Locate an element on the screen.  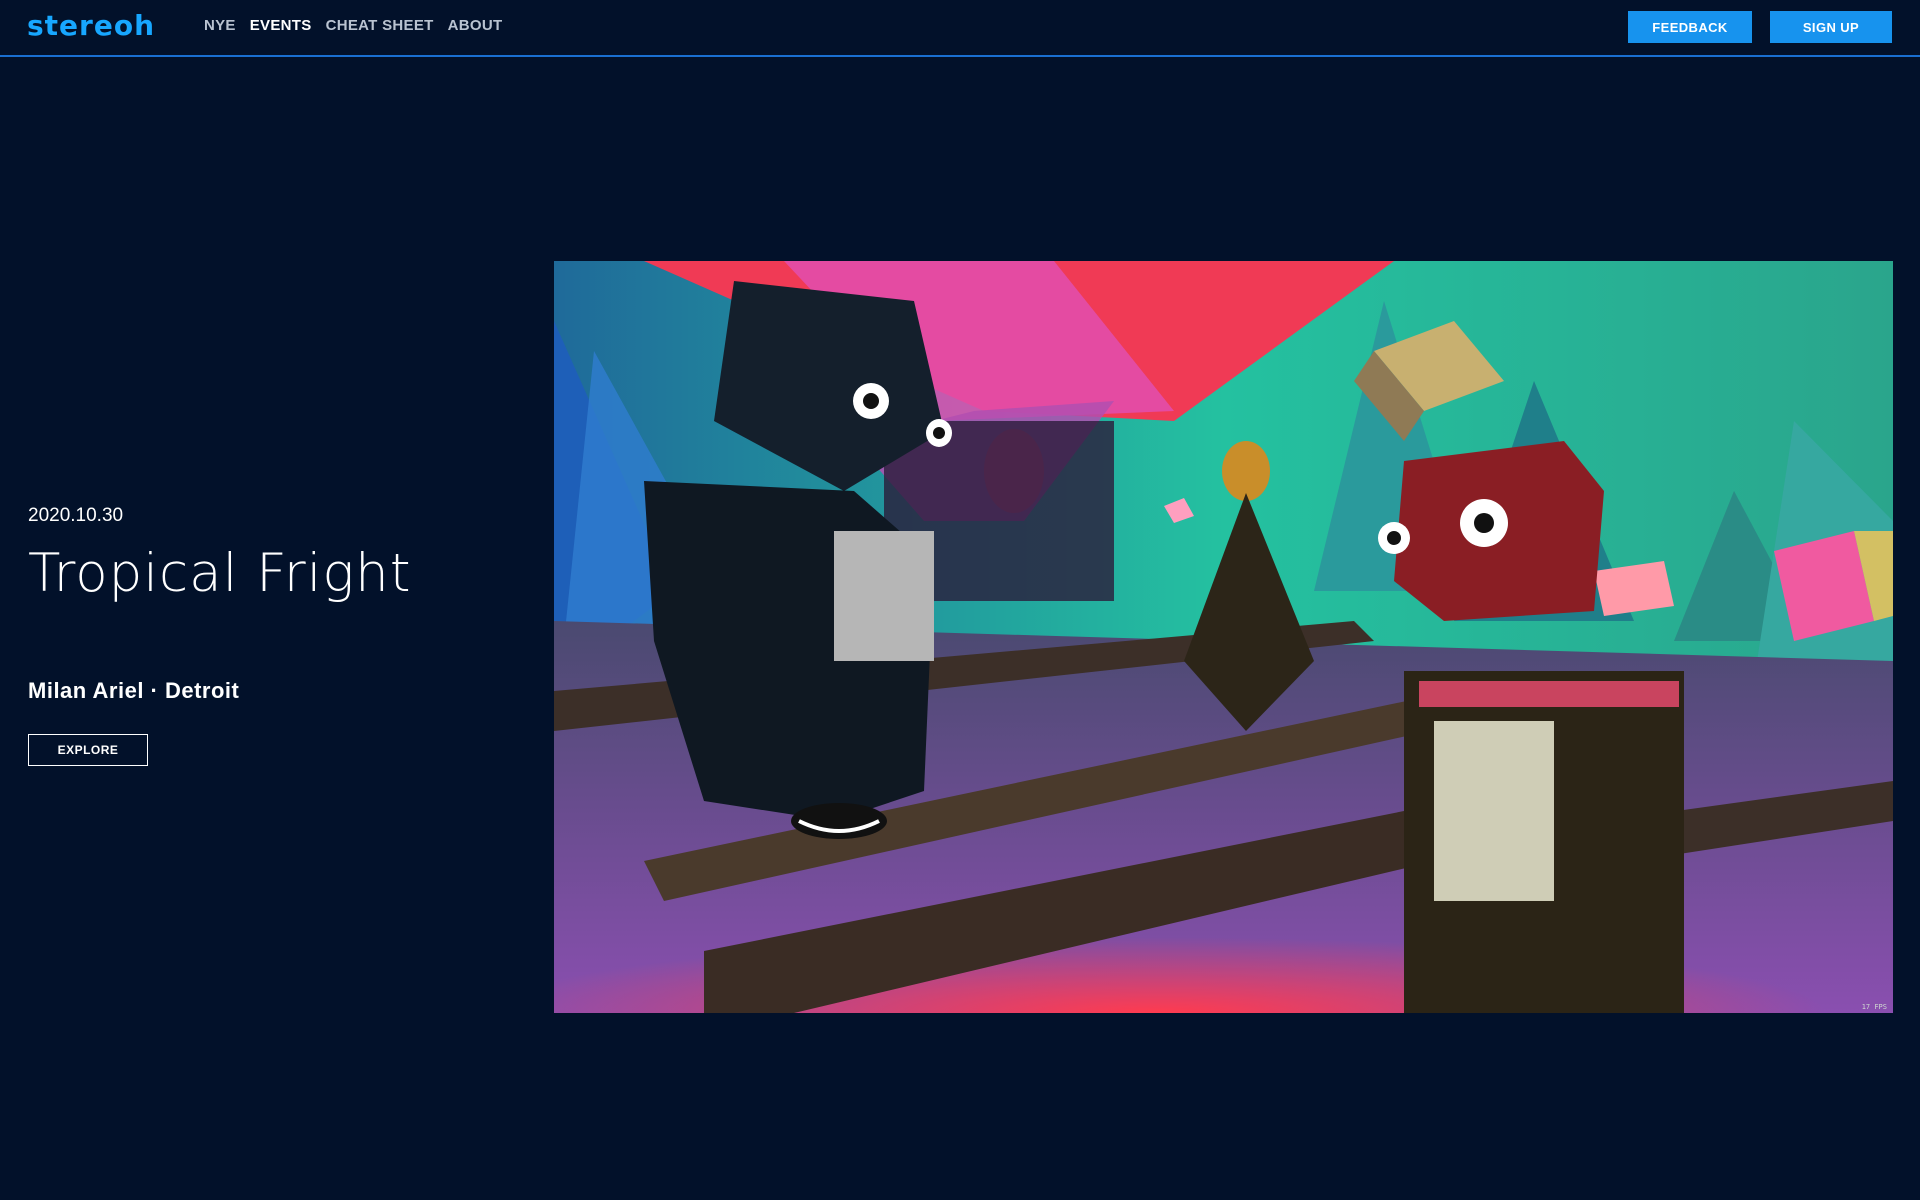
stereoh-logo: stereoh is located at coordinates (91, 26).